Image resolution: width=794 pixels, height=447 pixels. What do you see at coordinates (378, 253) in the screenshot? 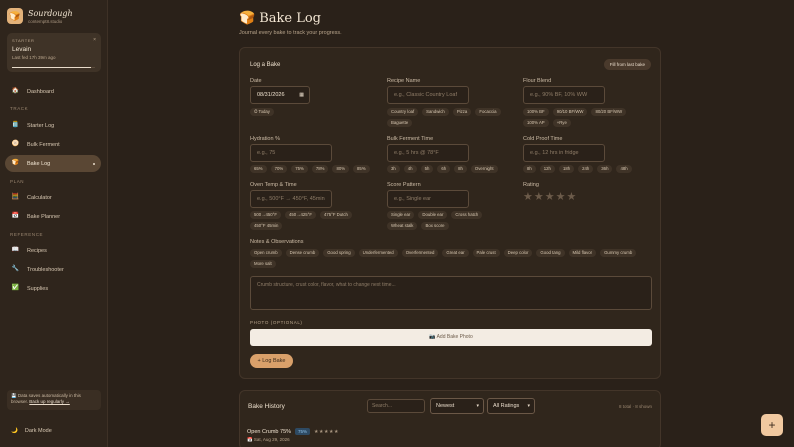
I see `notes-chip: Underfermented` at bounding box center [378, 253].